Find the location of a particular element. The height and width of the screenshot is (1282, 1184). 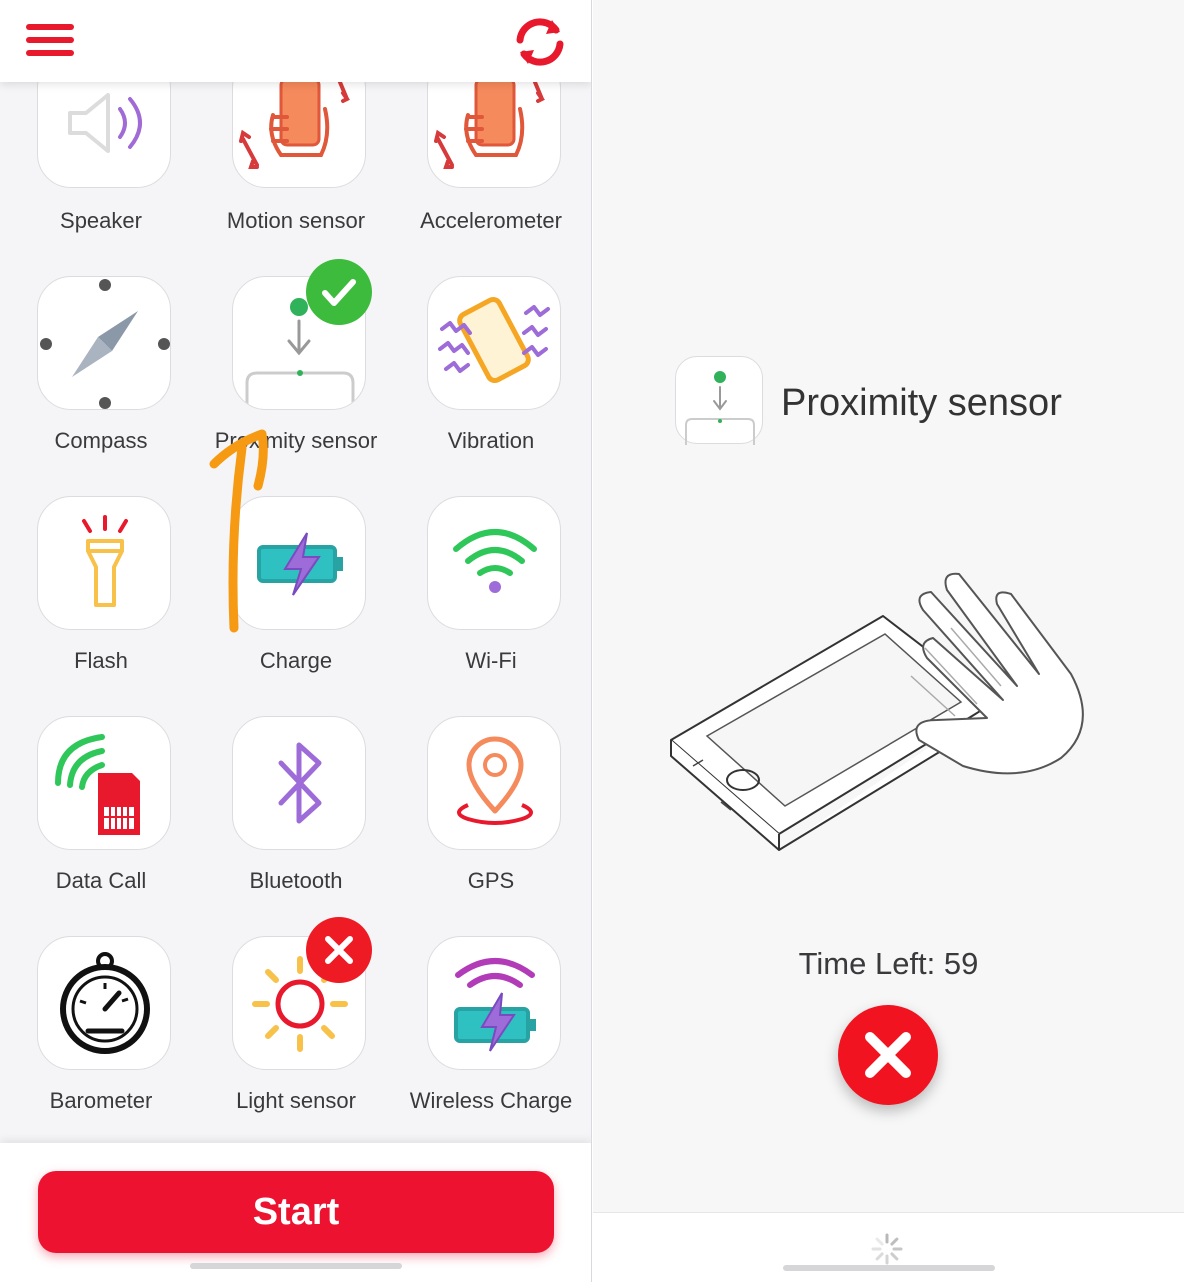

sensor-title: Proximity sensor is located at coordinates (921, 403).